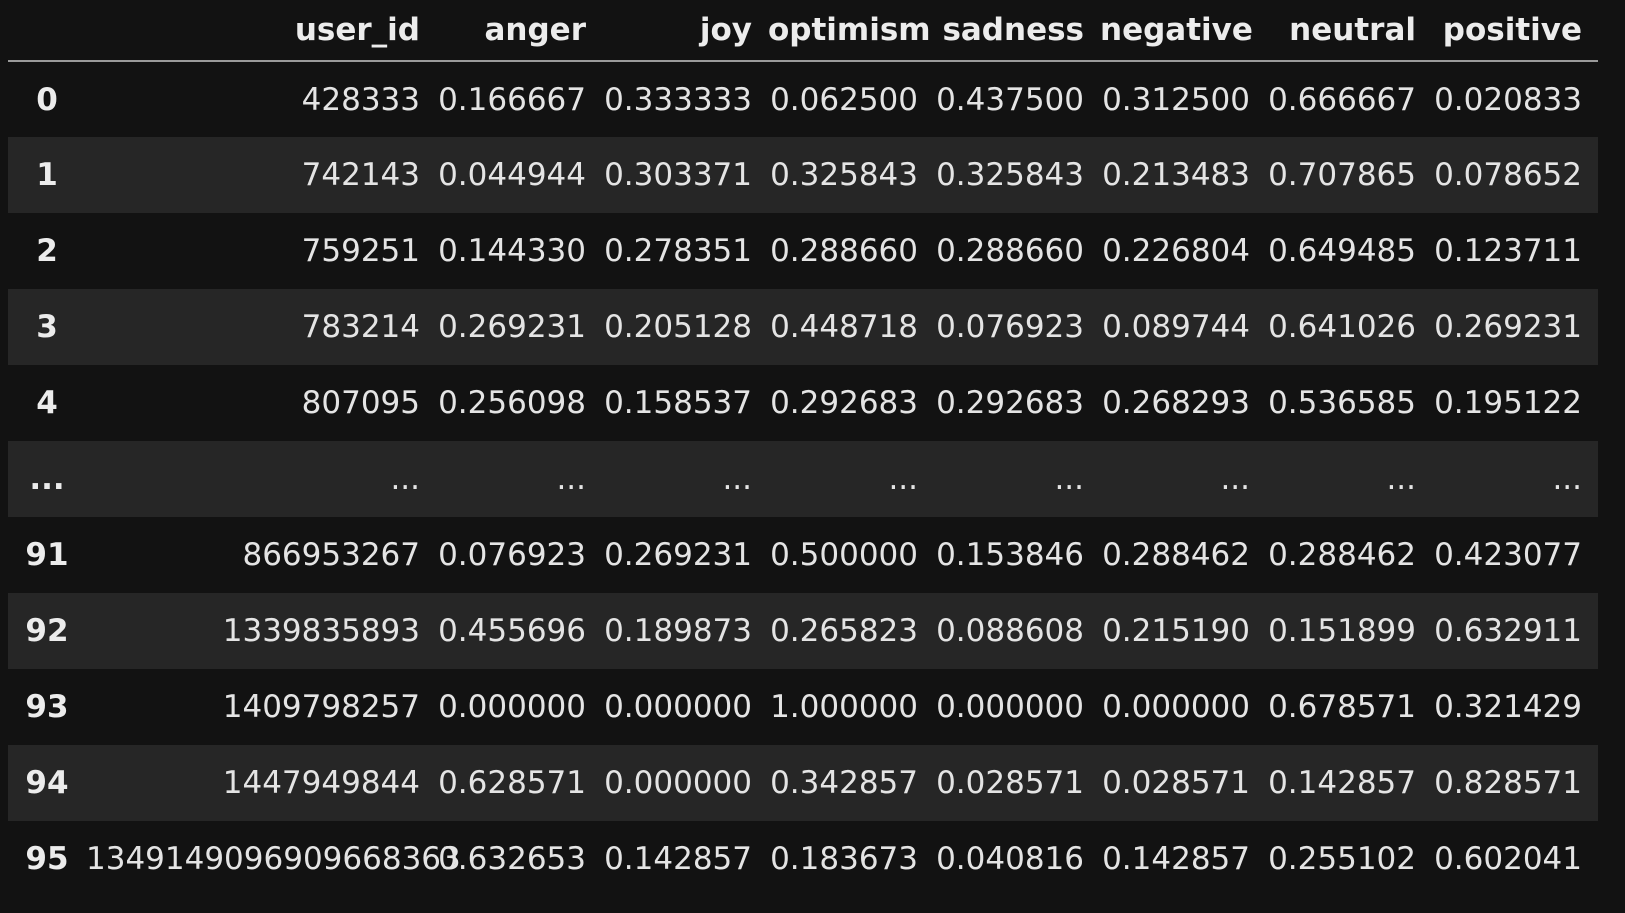  Describe the element at coordinates (261, 31) in the screenshot. I see `header-user-id: user_id` at that location.